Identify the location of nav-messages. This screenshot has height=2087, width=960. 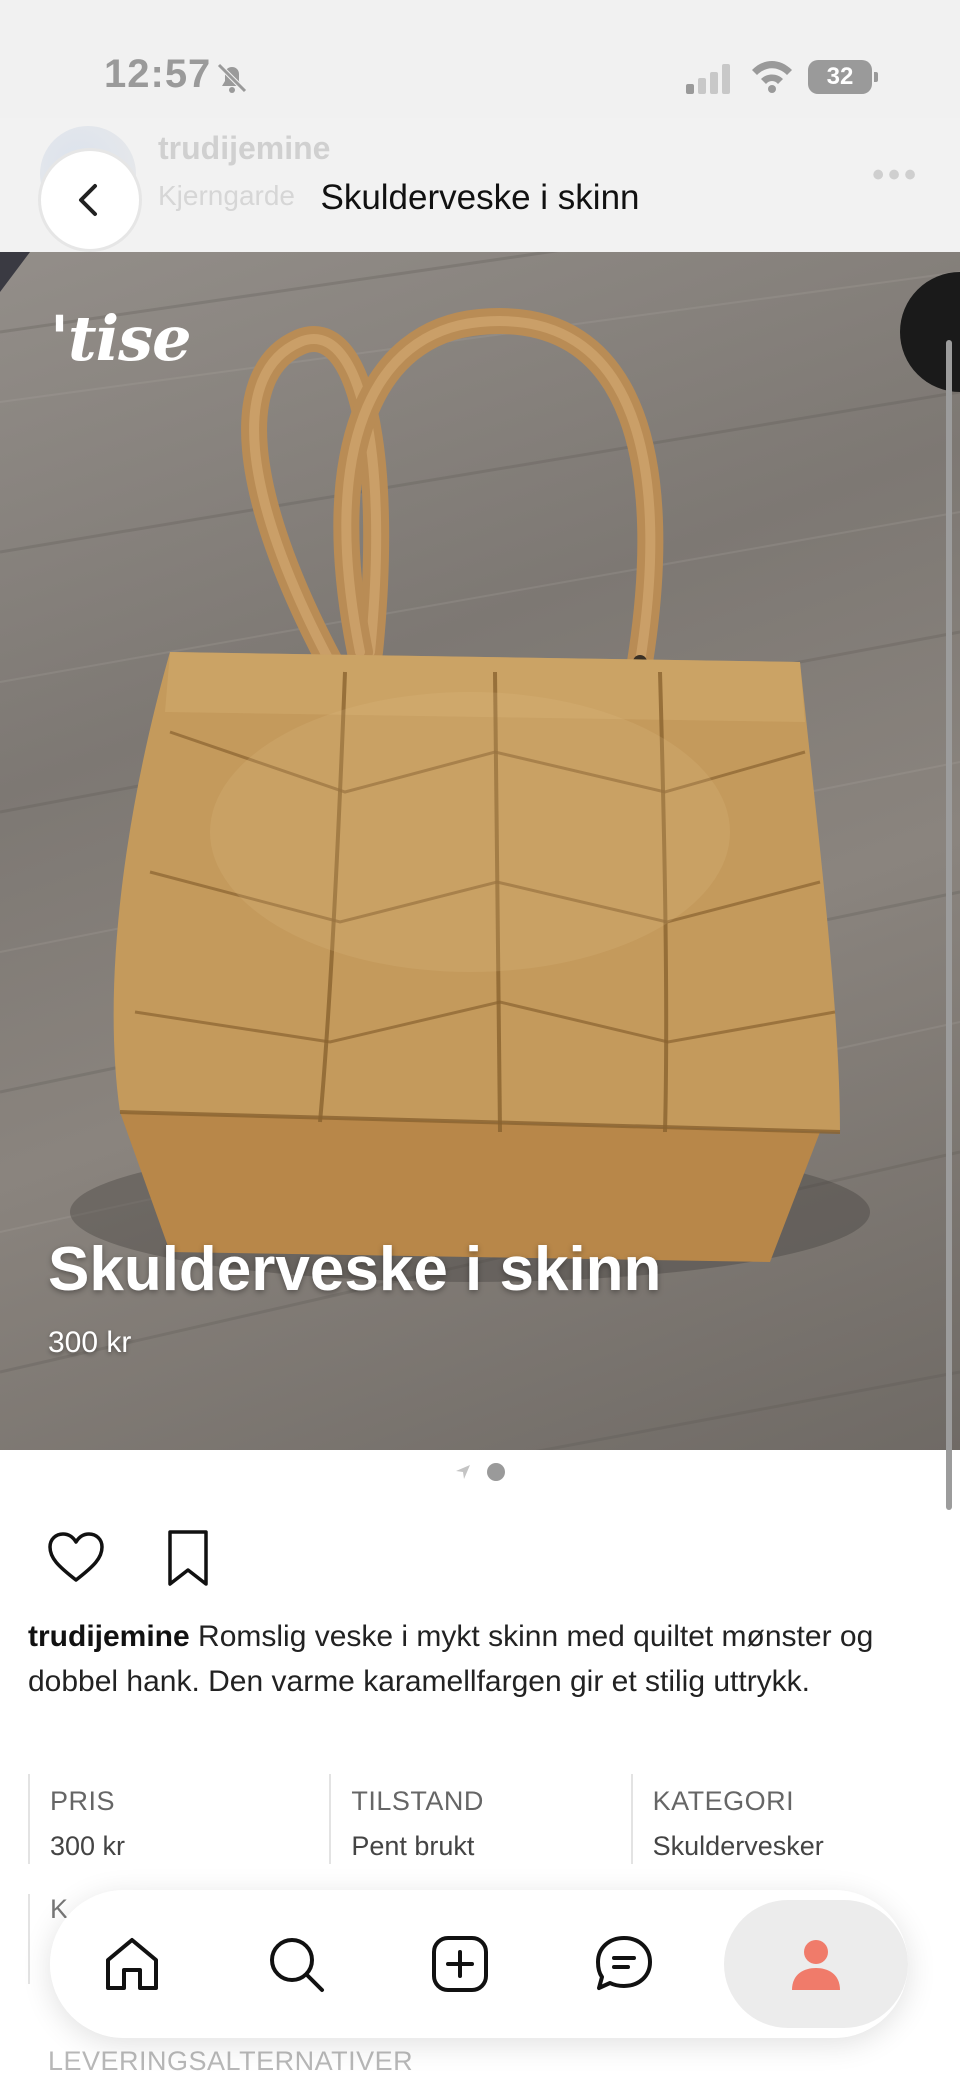
(624, 1964).